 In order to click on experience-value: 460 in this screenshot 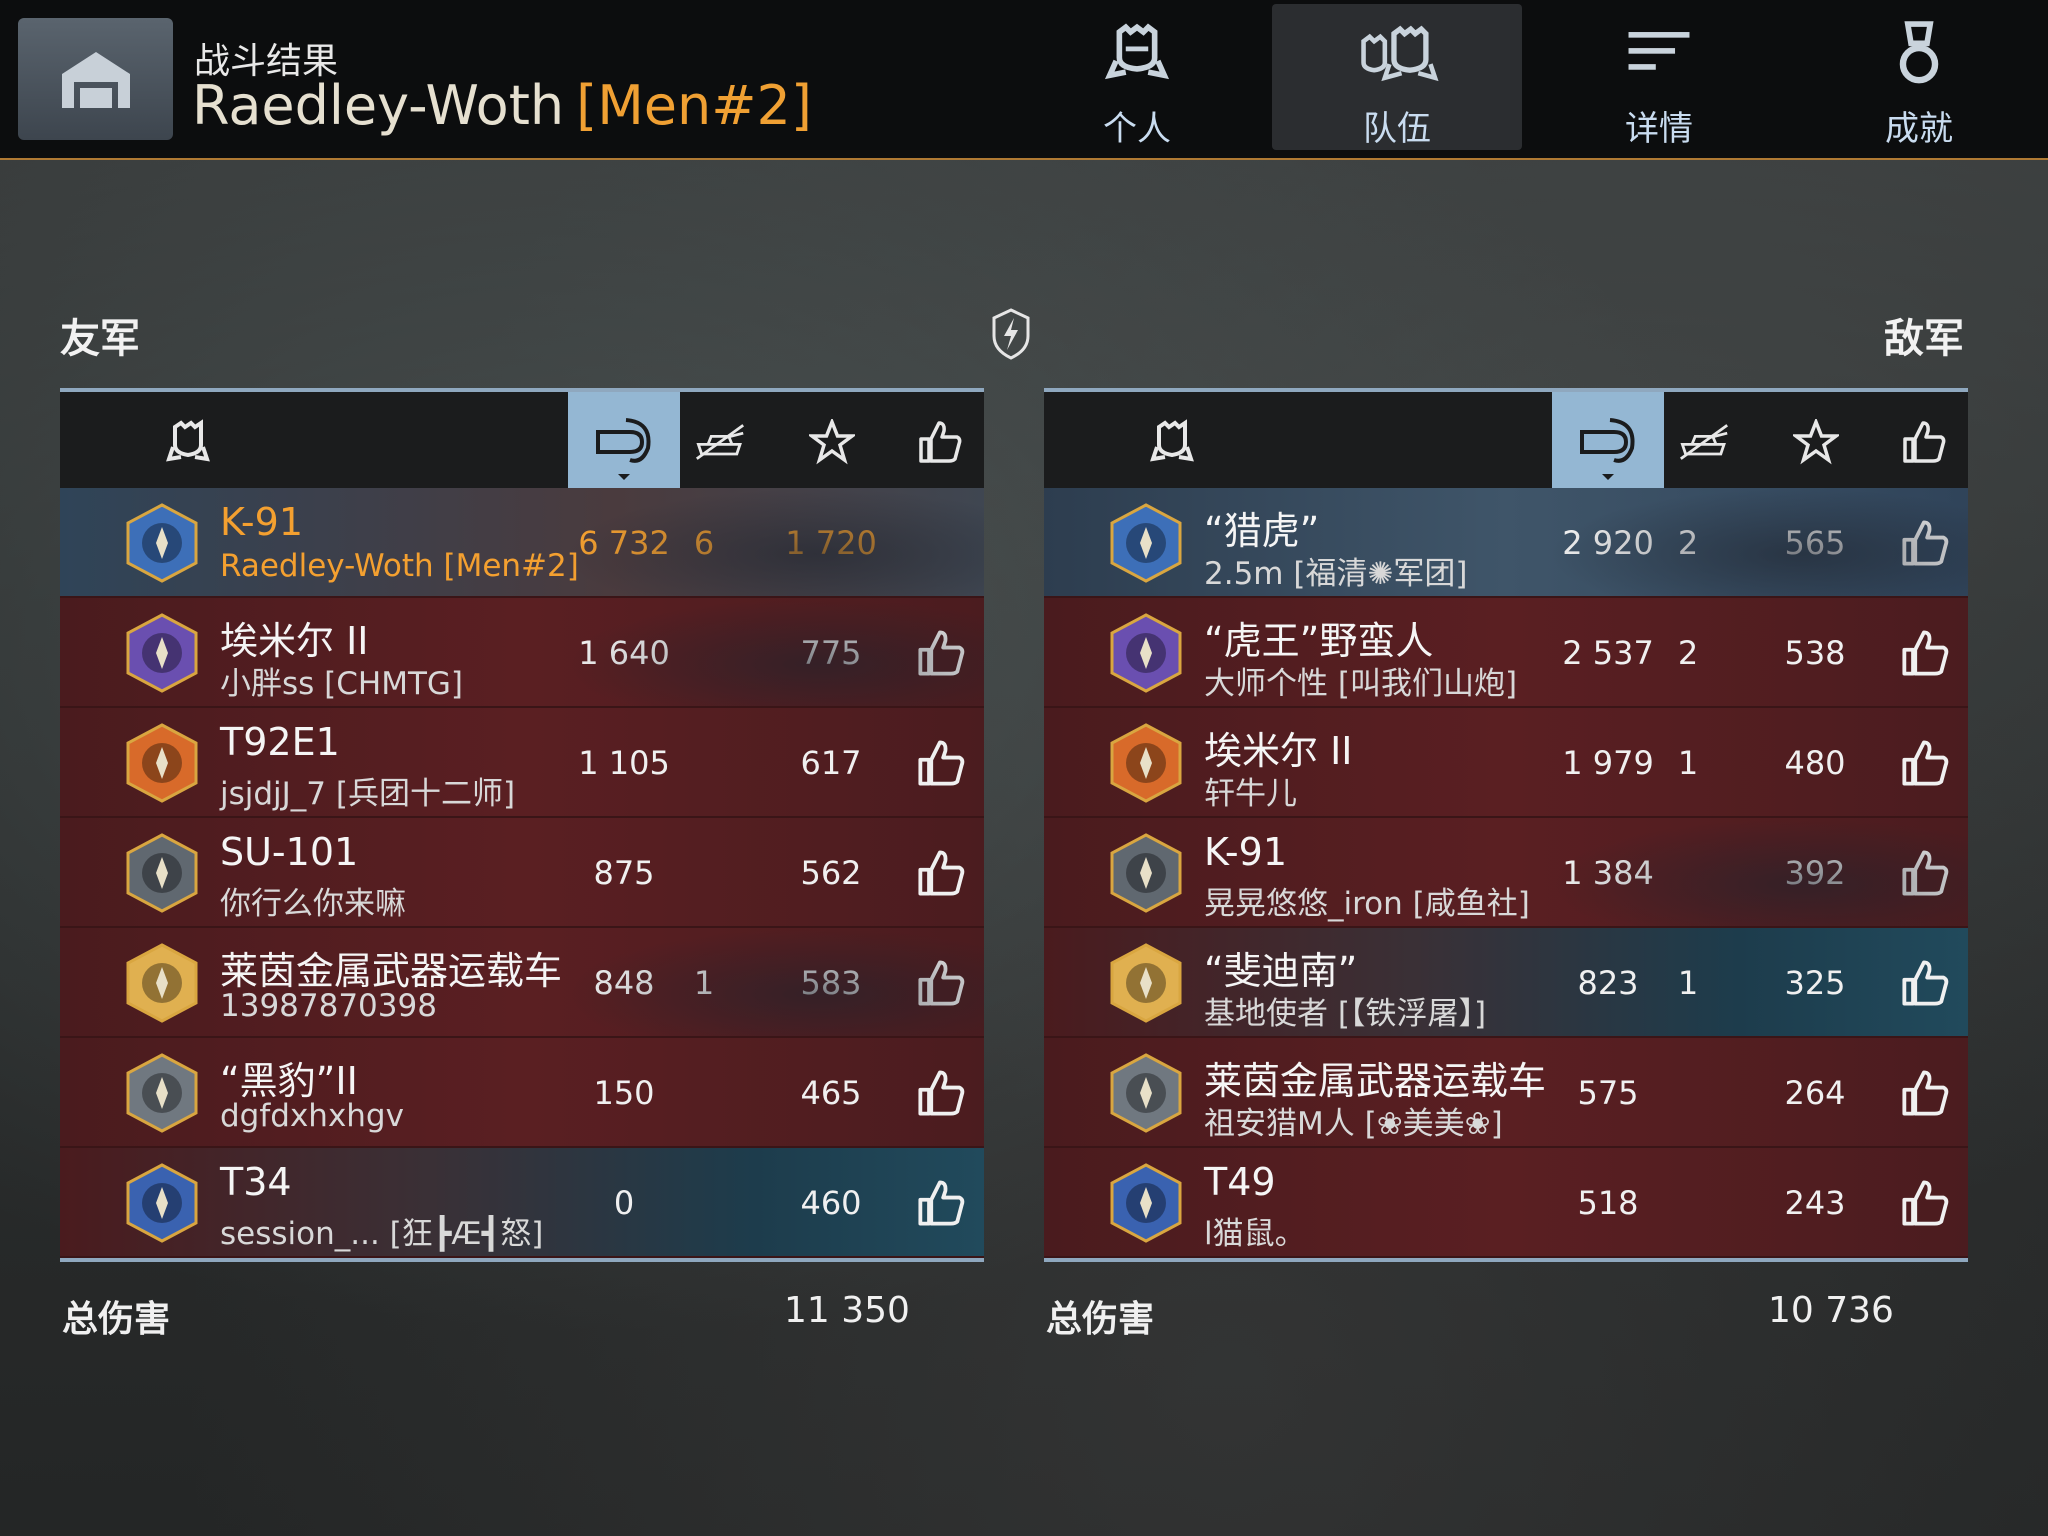, I will do `click(831, 1203)`.